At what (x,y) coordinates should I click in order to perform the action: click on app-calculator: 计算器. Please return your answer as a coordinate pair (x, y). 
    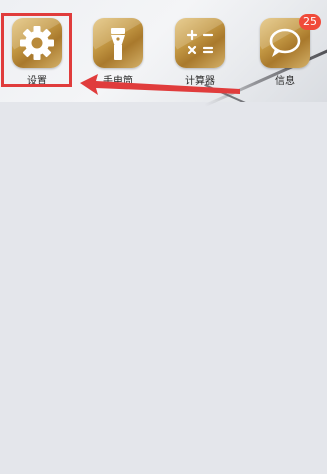
    Looking at the image, I should click on (200, 53).